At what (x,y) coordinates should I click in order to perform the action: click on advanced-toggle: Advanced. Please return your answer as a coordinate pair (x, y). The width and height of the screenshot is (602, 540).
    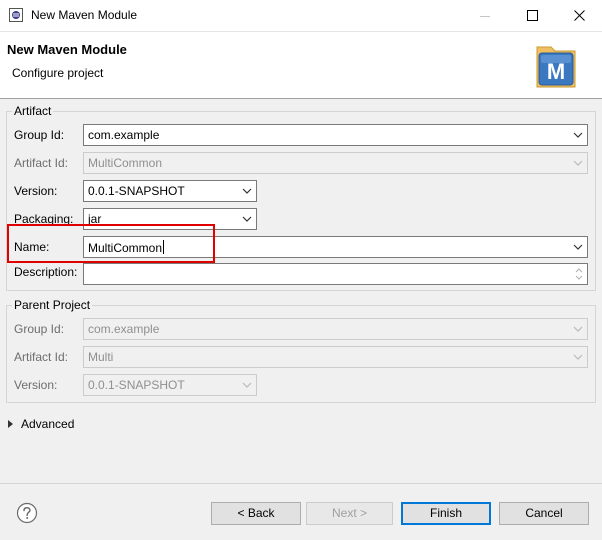
    Looking at the image, I should click on (41, 424).